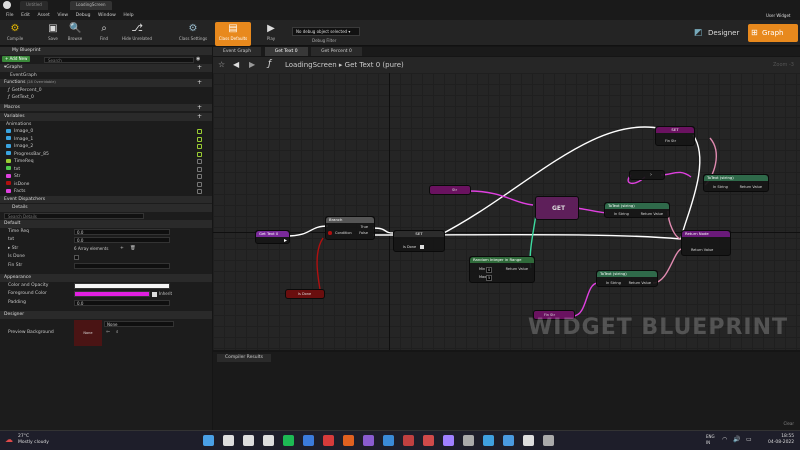 The image size is (800, 450). I want to click on designer-mode-button: ◩ Designer, so click(716, 33).